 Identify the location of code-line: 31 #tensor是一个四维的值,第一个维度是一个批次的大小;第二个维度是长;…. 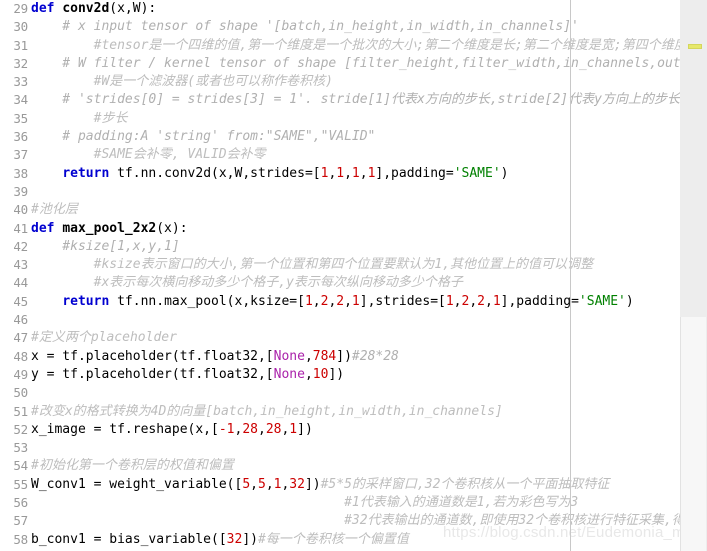
(349, 46).